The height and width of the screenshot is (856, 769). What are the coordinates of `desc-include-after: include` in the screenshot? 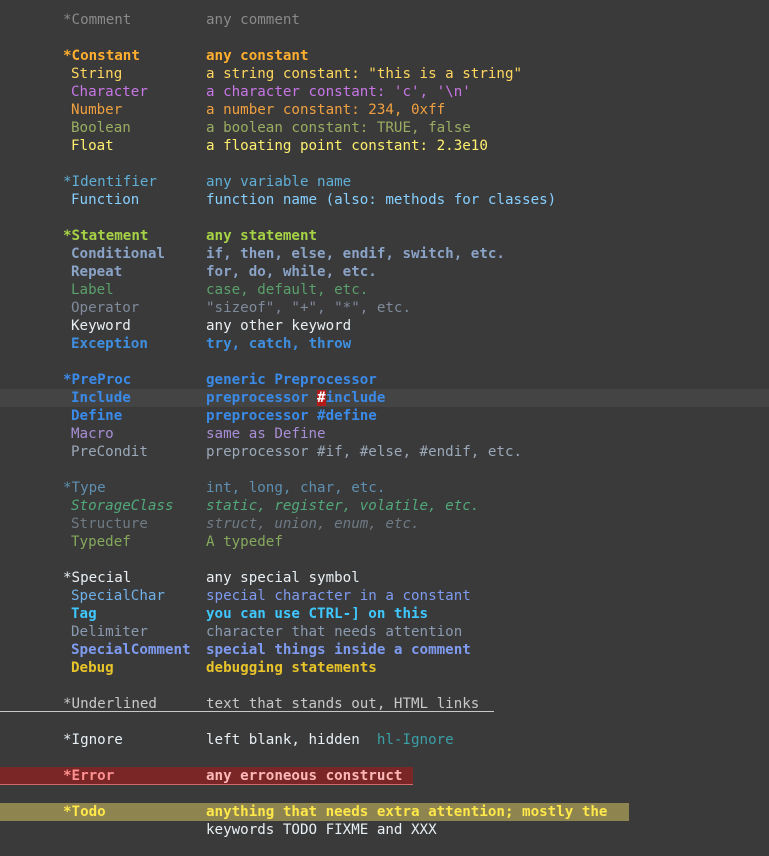 It's located at (355, 398).